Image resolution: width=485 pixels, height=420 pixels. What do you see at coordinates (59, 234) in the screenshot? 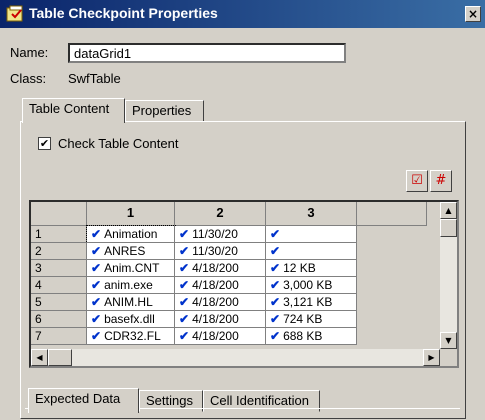
I see `row-header: 1` at bounding box center [59, 234].